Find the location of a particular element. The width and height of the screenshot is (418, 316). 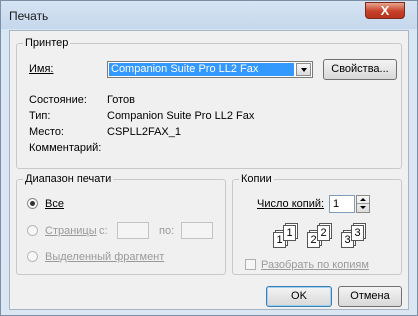

dialog-title: Печать is located at coordinates (29, 16).